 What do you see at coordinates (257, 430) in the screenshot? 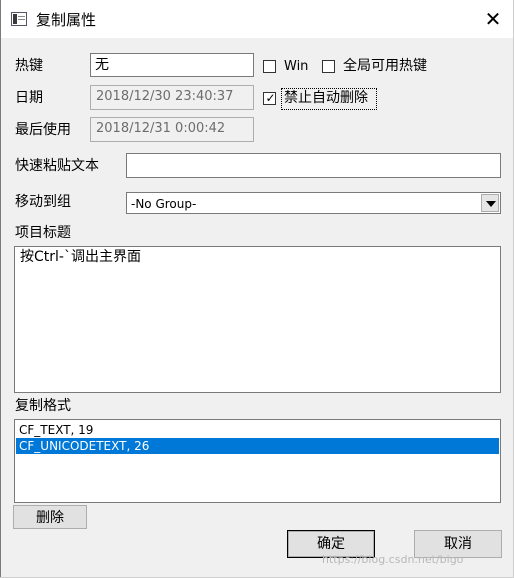
I see `list-item: CF_TEXT, 19` at bounding box center [257, 430].